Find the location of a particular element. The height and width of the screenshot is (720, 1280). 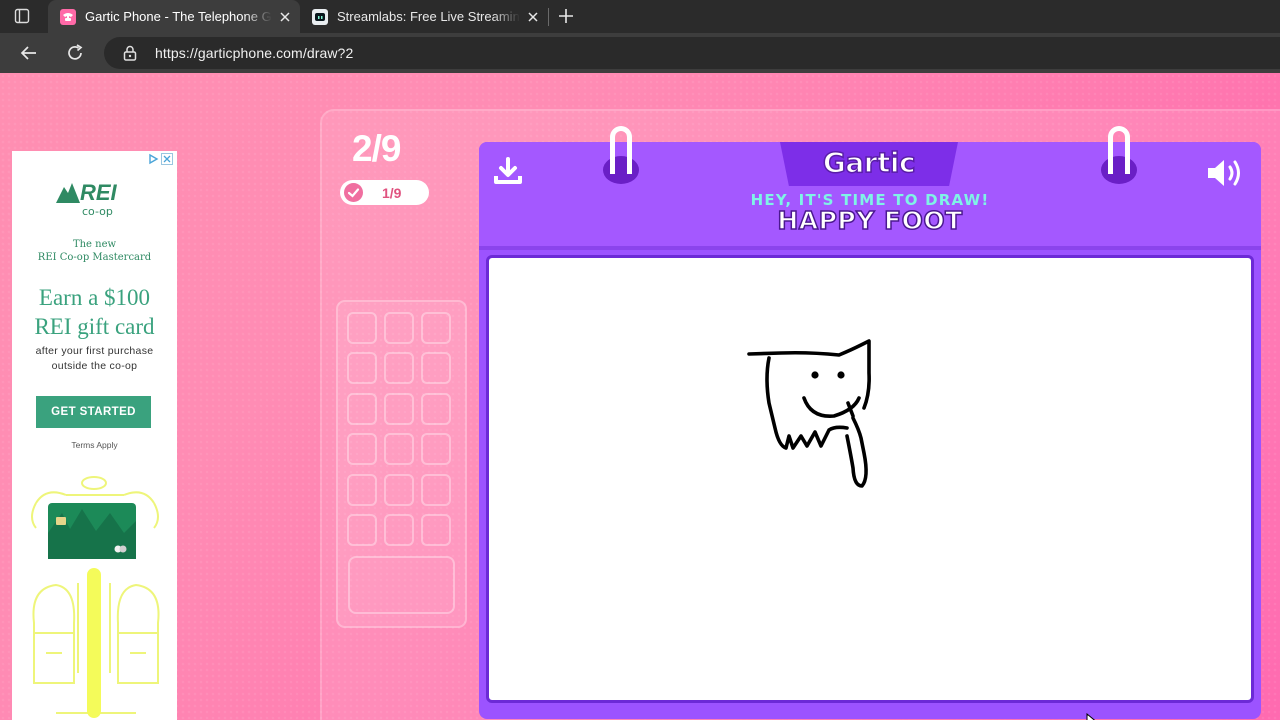

browser-toolbar: https://garticphone.com/draw?2 is located at coordinates (640, 53).